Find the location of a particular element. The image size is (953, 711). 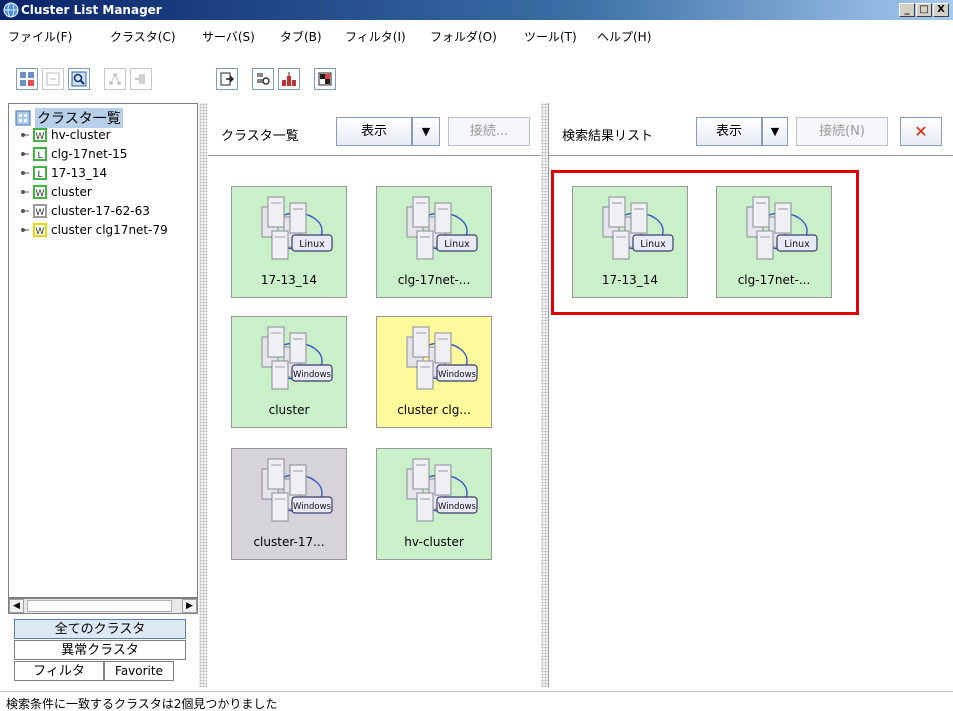

add-cluster-icon is located at coordinates (27, 79).